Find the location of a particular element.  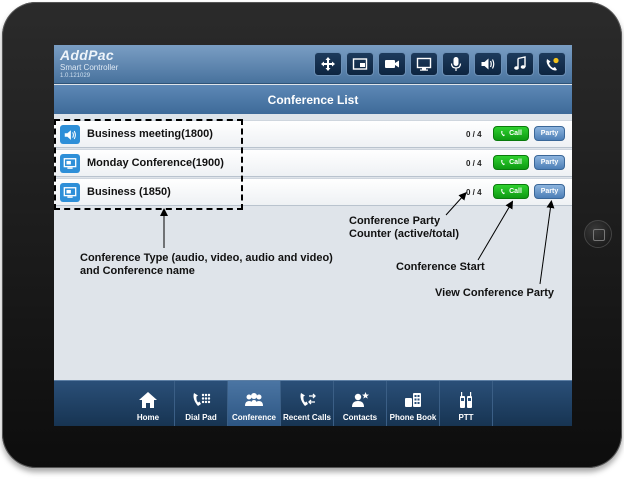

home-hardware-button is located at coordinates (598, 234).